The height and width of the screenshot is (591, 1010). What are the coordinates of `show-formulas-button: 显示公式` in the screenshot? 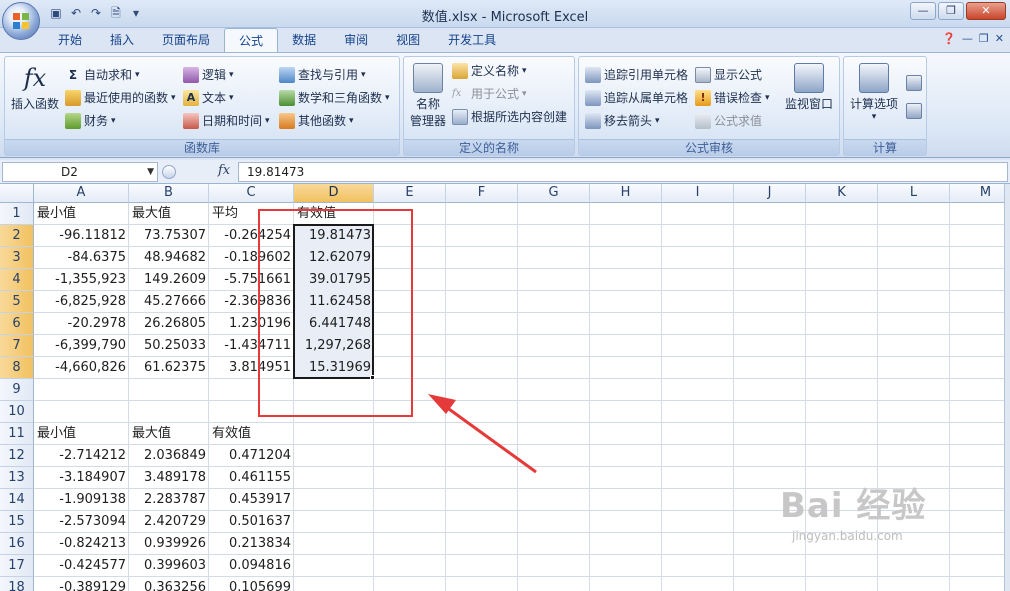 It's located at (728, 74).